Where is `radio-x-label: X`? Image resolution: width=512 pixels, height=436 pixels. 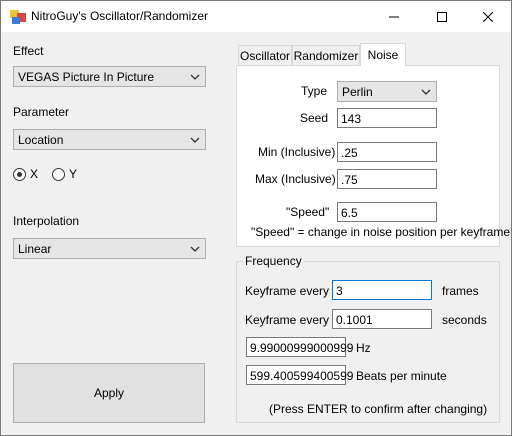
radio-x-label: X is located at coordinates (34, 174).